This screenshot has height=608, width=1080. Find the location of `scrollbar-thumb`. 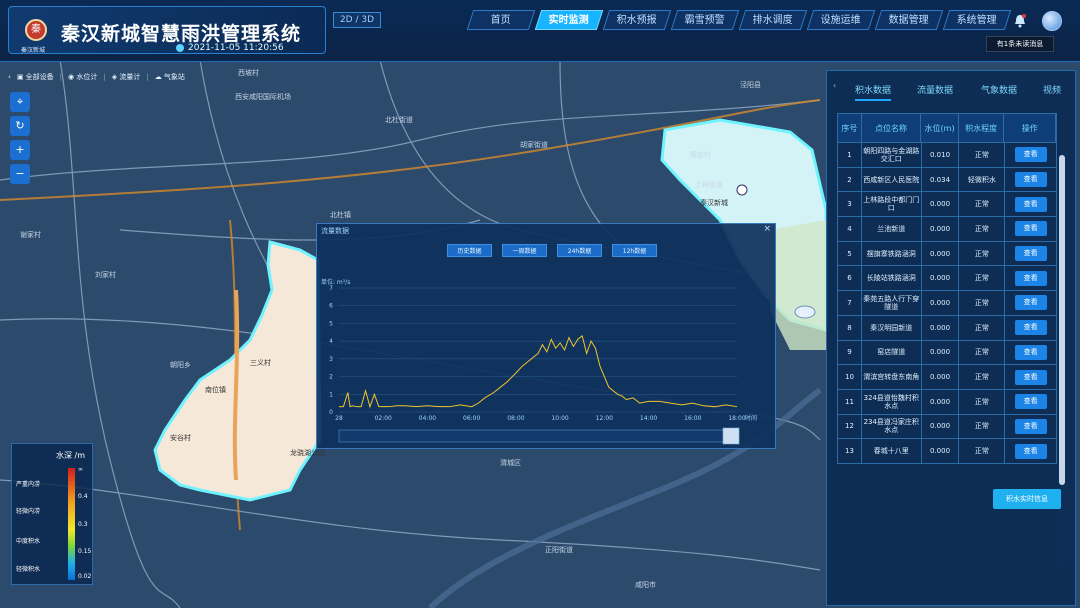

scrollbar-thumb is located at coordinates (1062, 320).